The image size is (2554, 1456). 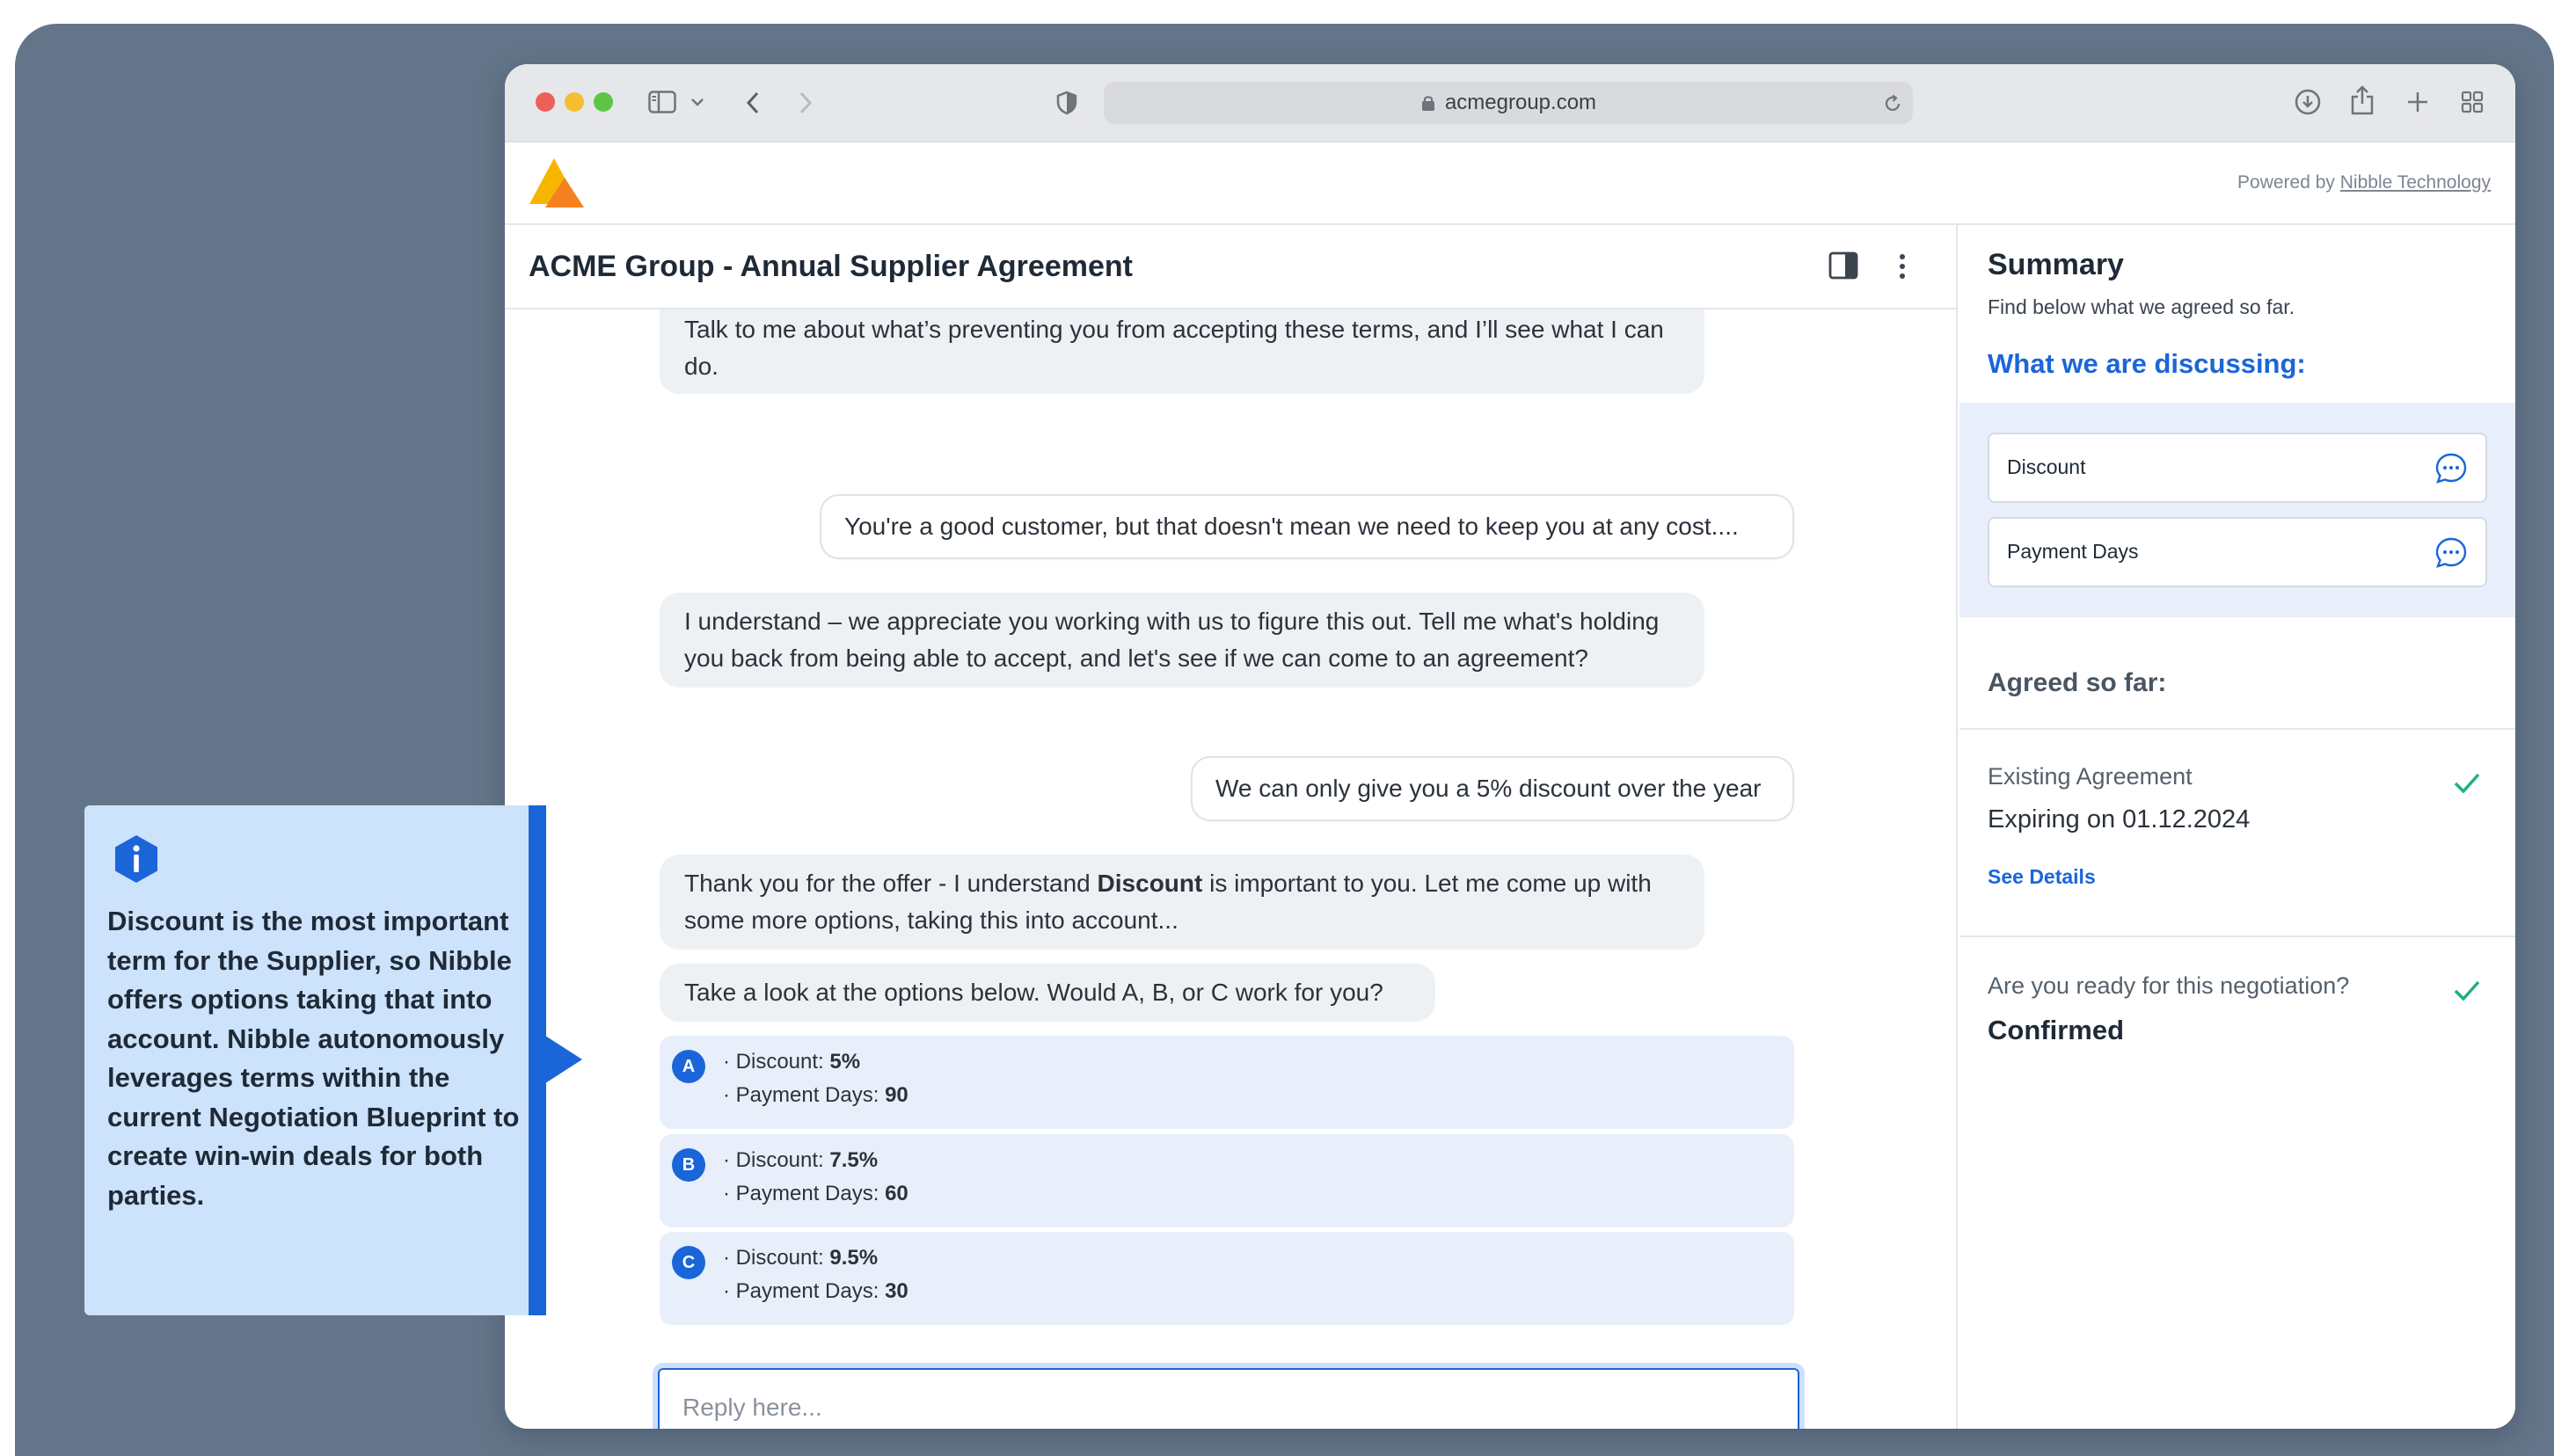 What do you see at coordinates (2472, 102) in the screenshot?
I see `tabs-overview-icon` at bounding box center [2472, 102].